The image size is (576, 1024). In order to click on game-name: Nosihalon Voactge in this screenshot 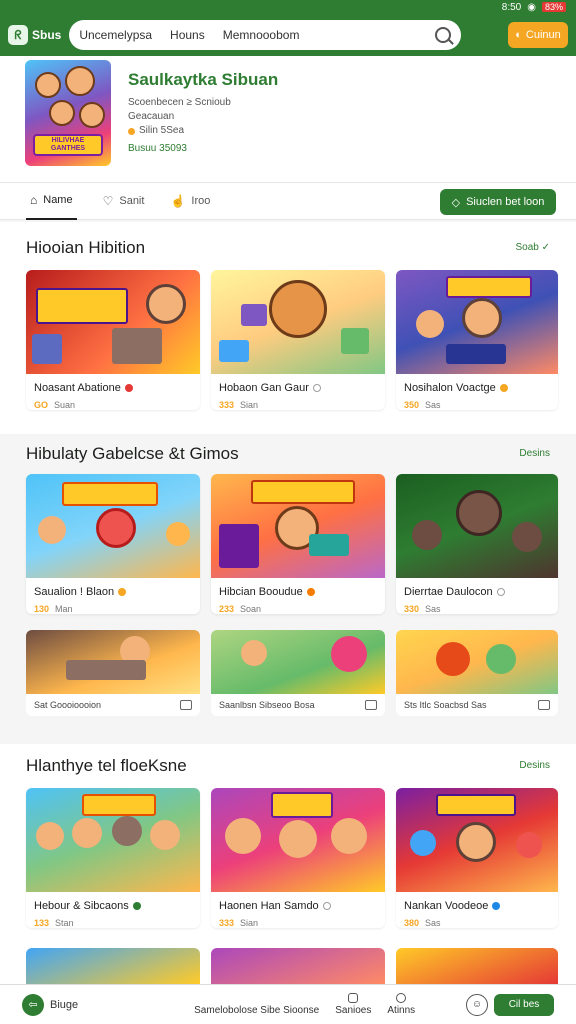, I will do `click(477, 384)`.